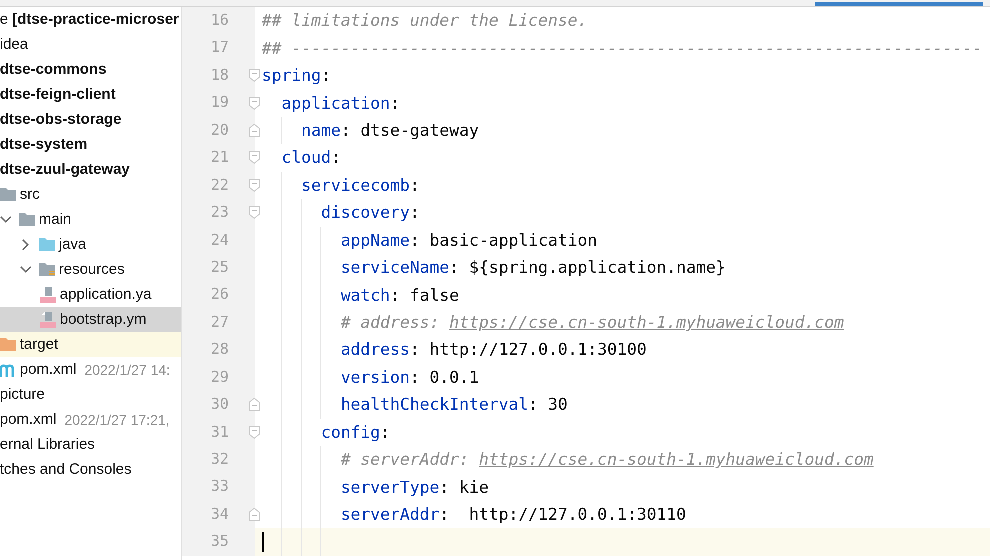  Describe the element at coordinates (14, 44) in the screenshot. I see `item-label: idea` at that location.